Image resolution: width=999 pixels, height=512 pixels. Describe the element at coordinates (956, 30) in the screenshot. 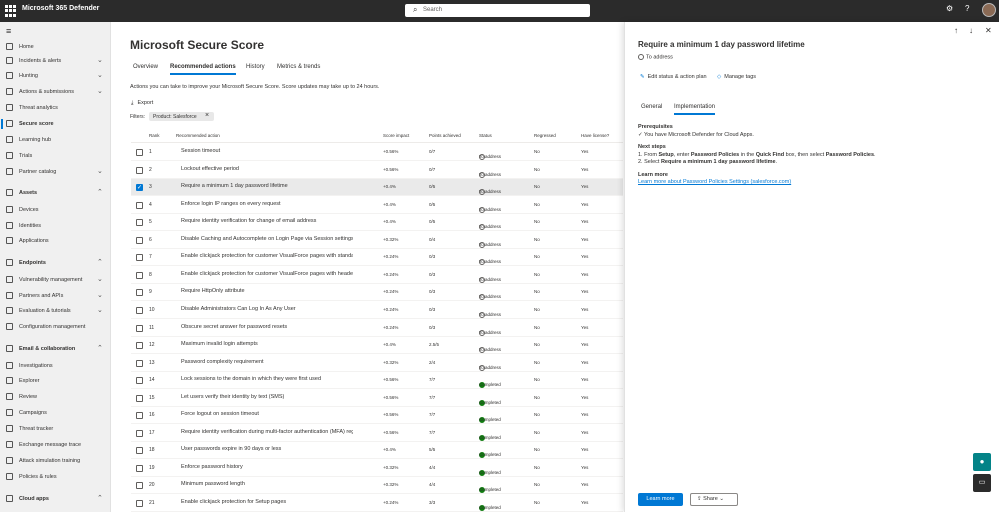

I see `arrow-up-icon: ↑` at that location.